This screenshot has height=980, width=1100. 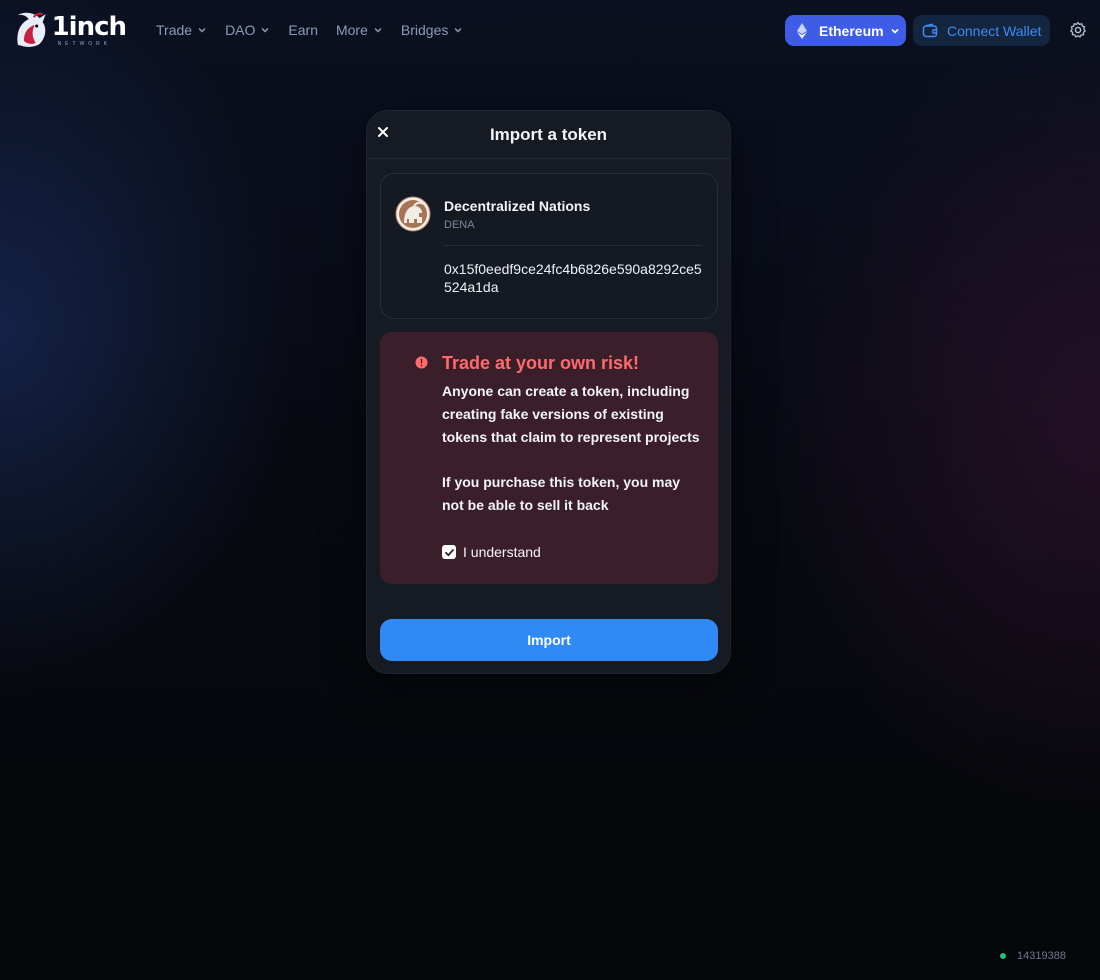 I want to click on modal-header: Import a token, so click(x=548, y=135).